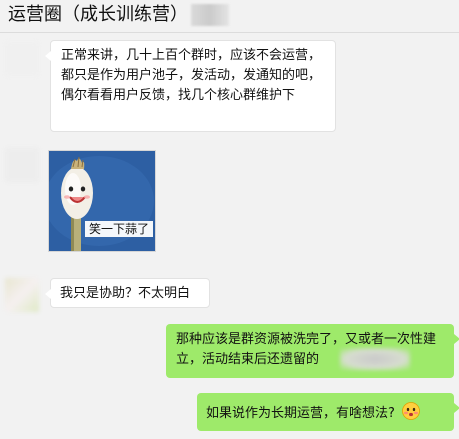 The height and width of the screenshot is (439, 459). What do you see at coordinates (210, 15) in the screenshot?
I see `blurred-group-name` at bounding box center [210, 15].